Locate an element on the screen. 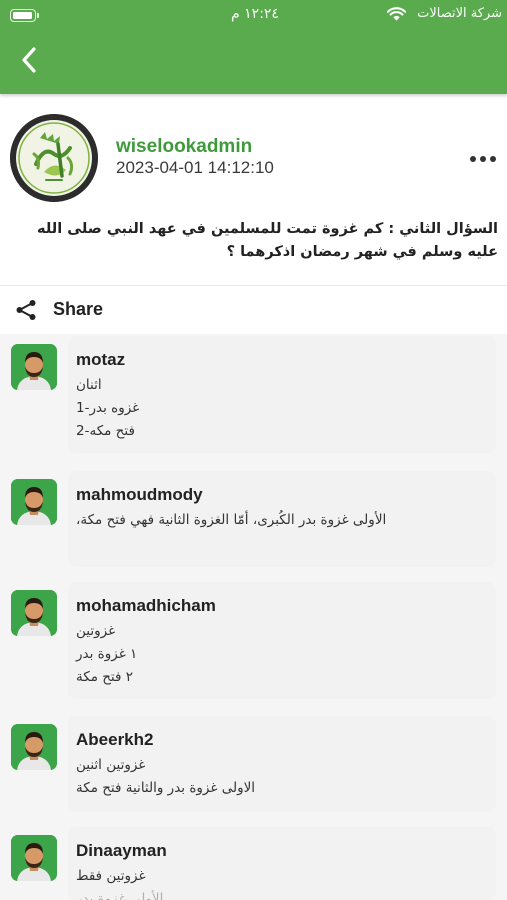 Image resolution: width=507 pixels, height=900 pixels. wifi-icon is located at coordinates (396, 14).